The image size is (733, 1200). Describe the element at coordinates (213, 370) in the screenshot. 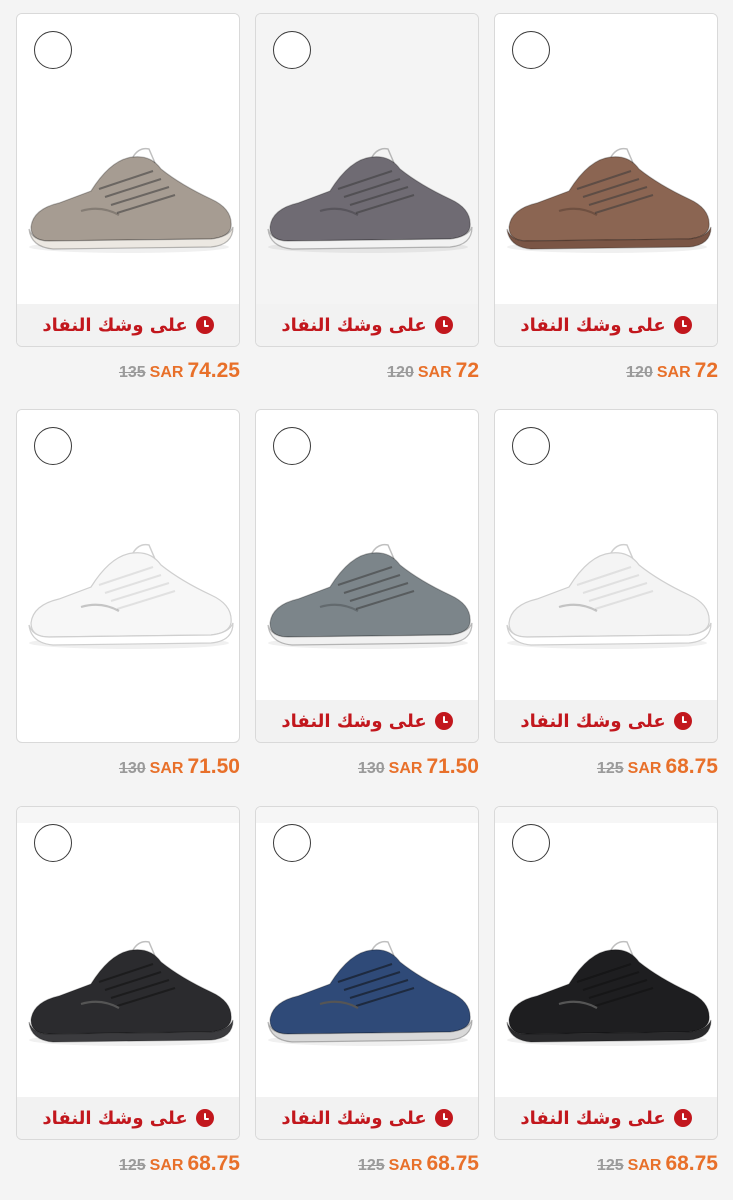

I see `sale-price: 74.25` at that location.